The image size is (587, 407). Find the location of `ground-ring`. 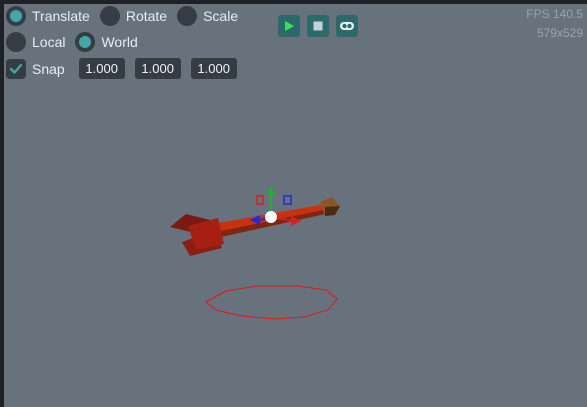

ground-ring is located at coordinates (271, 302).